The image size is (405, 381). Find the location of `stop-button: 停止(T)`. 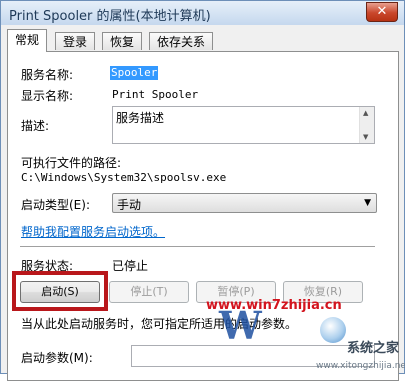

stop-button: 停止(T) is located at coordinates (149, 292).